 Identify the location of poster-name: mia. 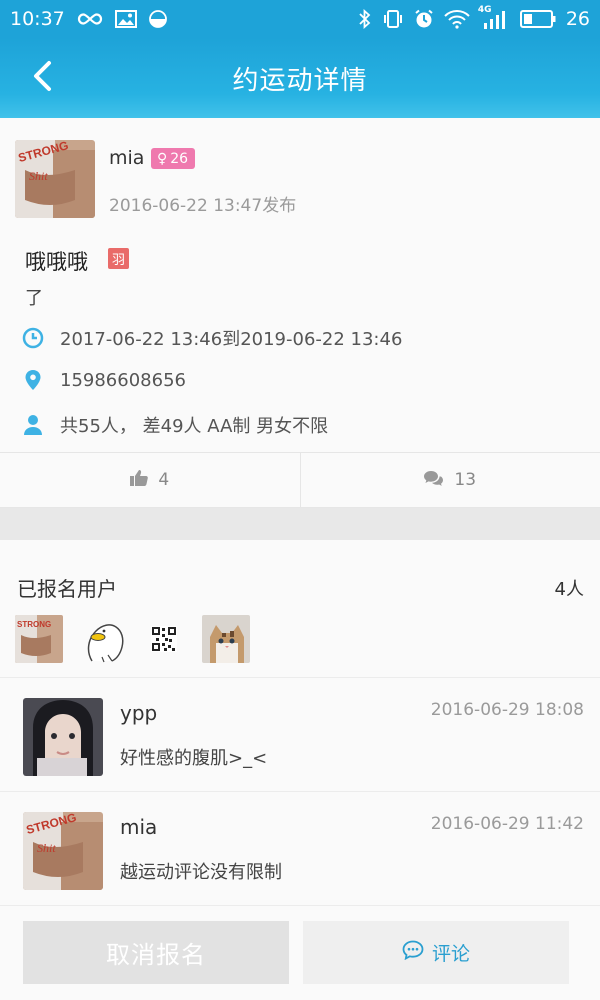
(126, 158).